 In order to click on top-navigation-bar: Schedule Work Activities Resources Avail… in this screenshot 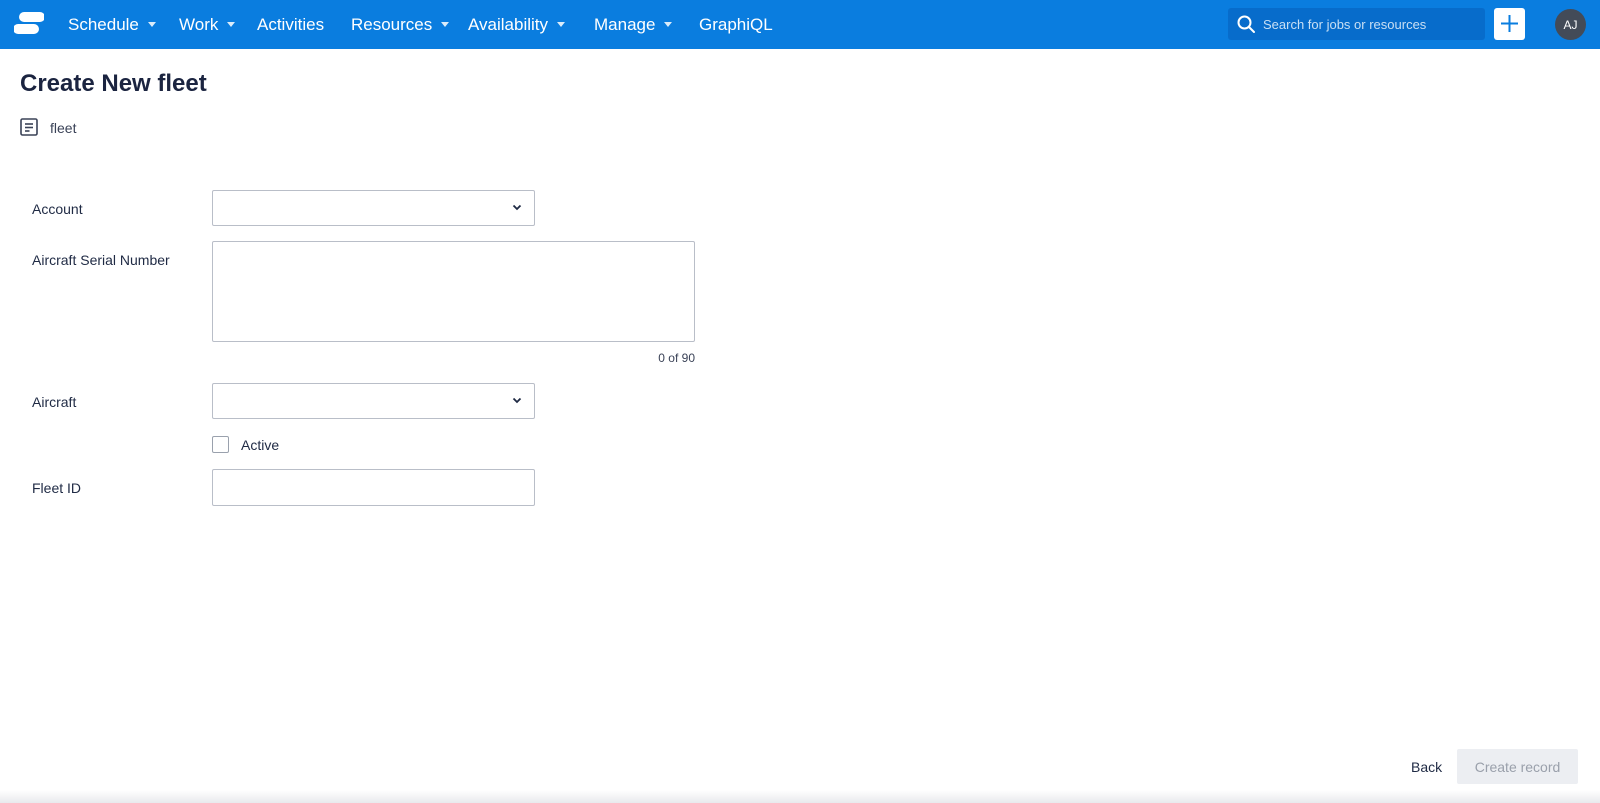, I will do `click(800, 24)`.